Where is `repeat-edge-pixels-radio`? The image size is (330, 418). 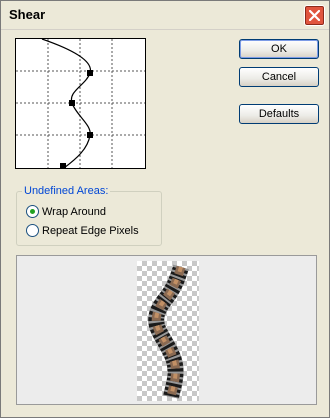
repeat-edge-pixels-radio is located at coordinates (32, 230).